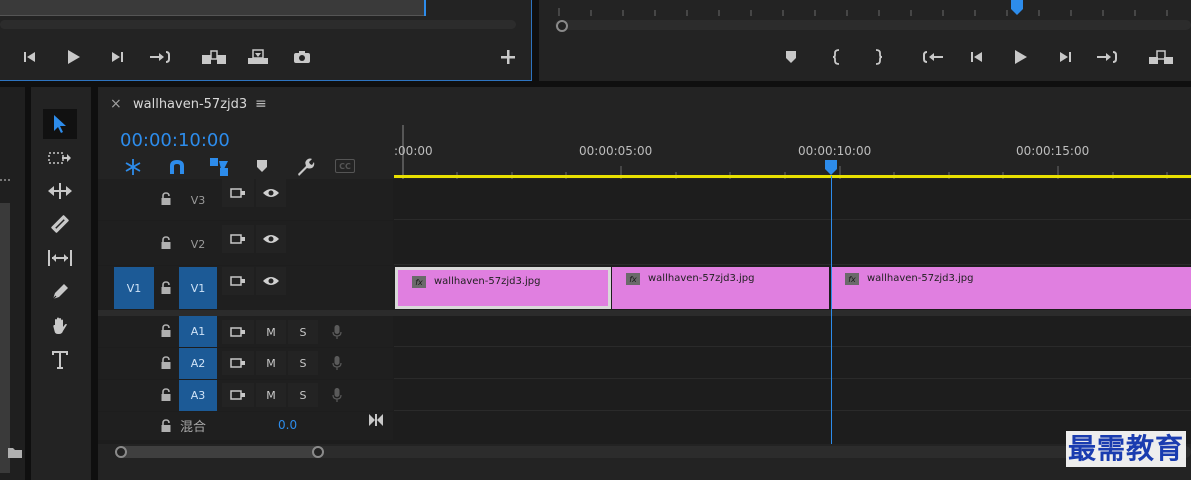  What do you see at coordinates (271, 395) in the screenshot?
I see `mute-button-a3: M` at bounding box center [271, 395].